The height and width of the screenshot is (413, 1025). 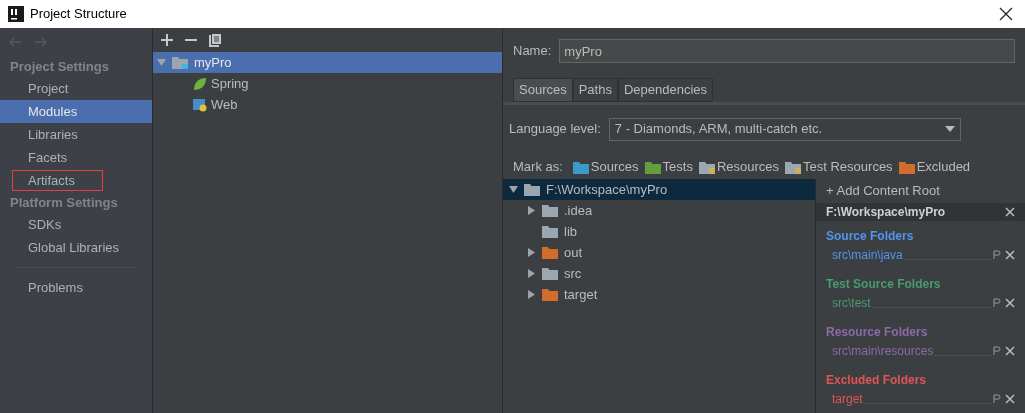 What do you see at coordinates (16, 14) in the screenshot?
I see `app-logo-icon` at bounding box center [16, 14].